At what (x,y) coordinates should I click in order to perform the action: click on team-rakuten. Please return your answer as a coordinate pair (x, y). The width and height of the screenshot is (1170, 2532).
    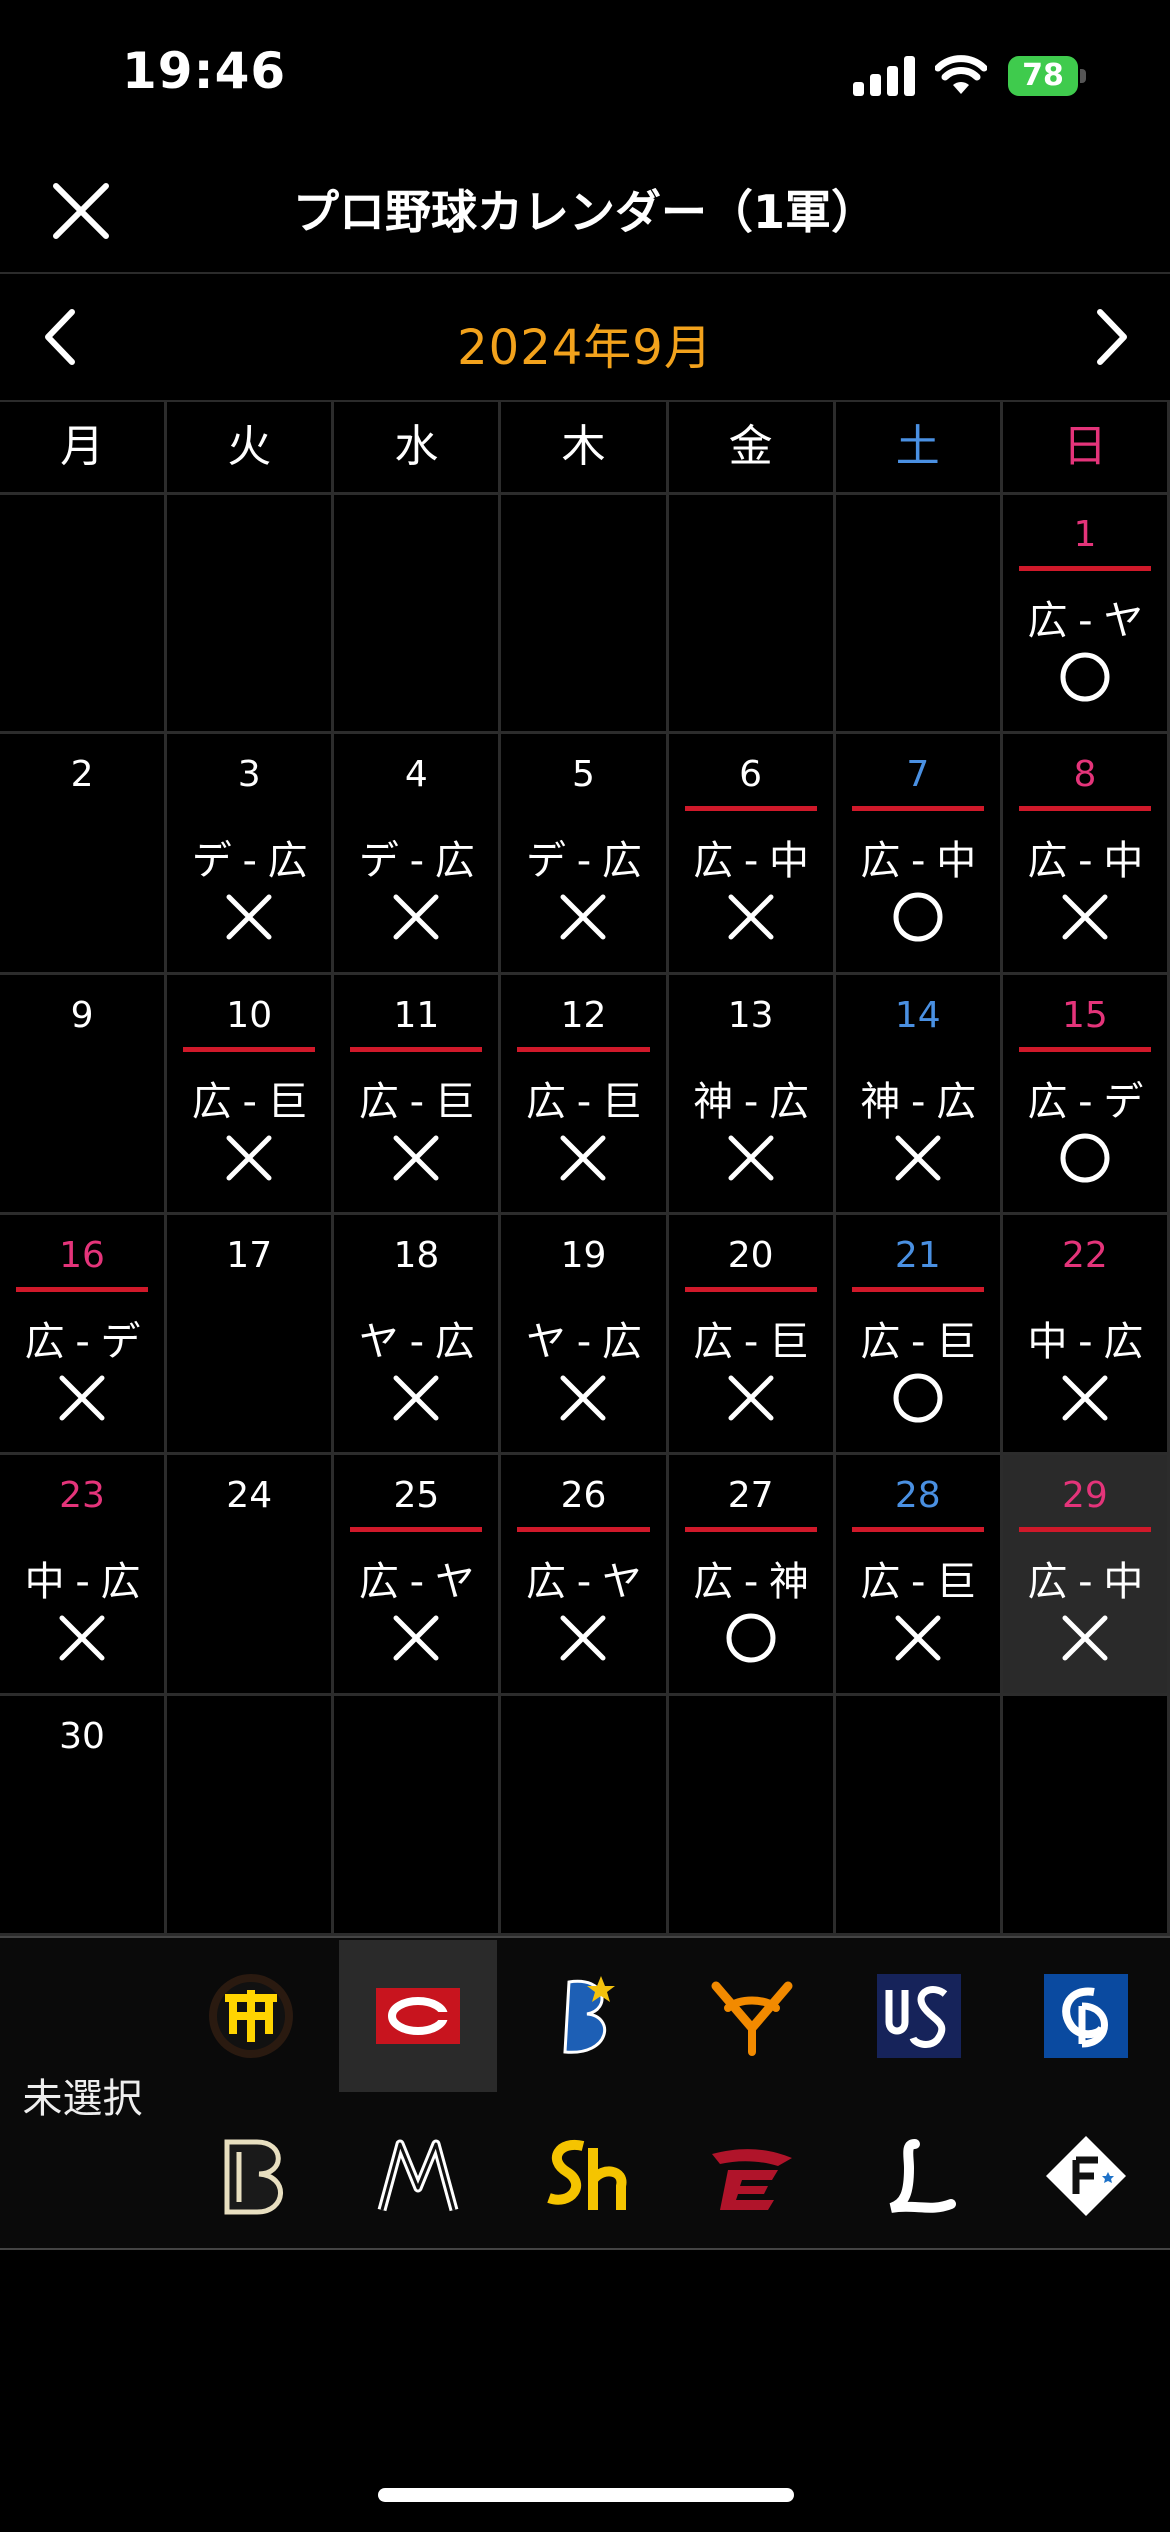
    Looking at the image, I should click on (752, 2176).